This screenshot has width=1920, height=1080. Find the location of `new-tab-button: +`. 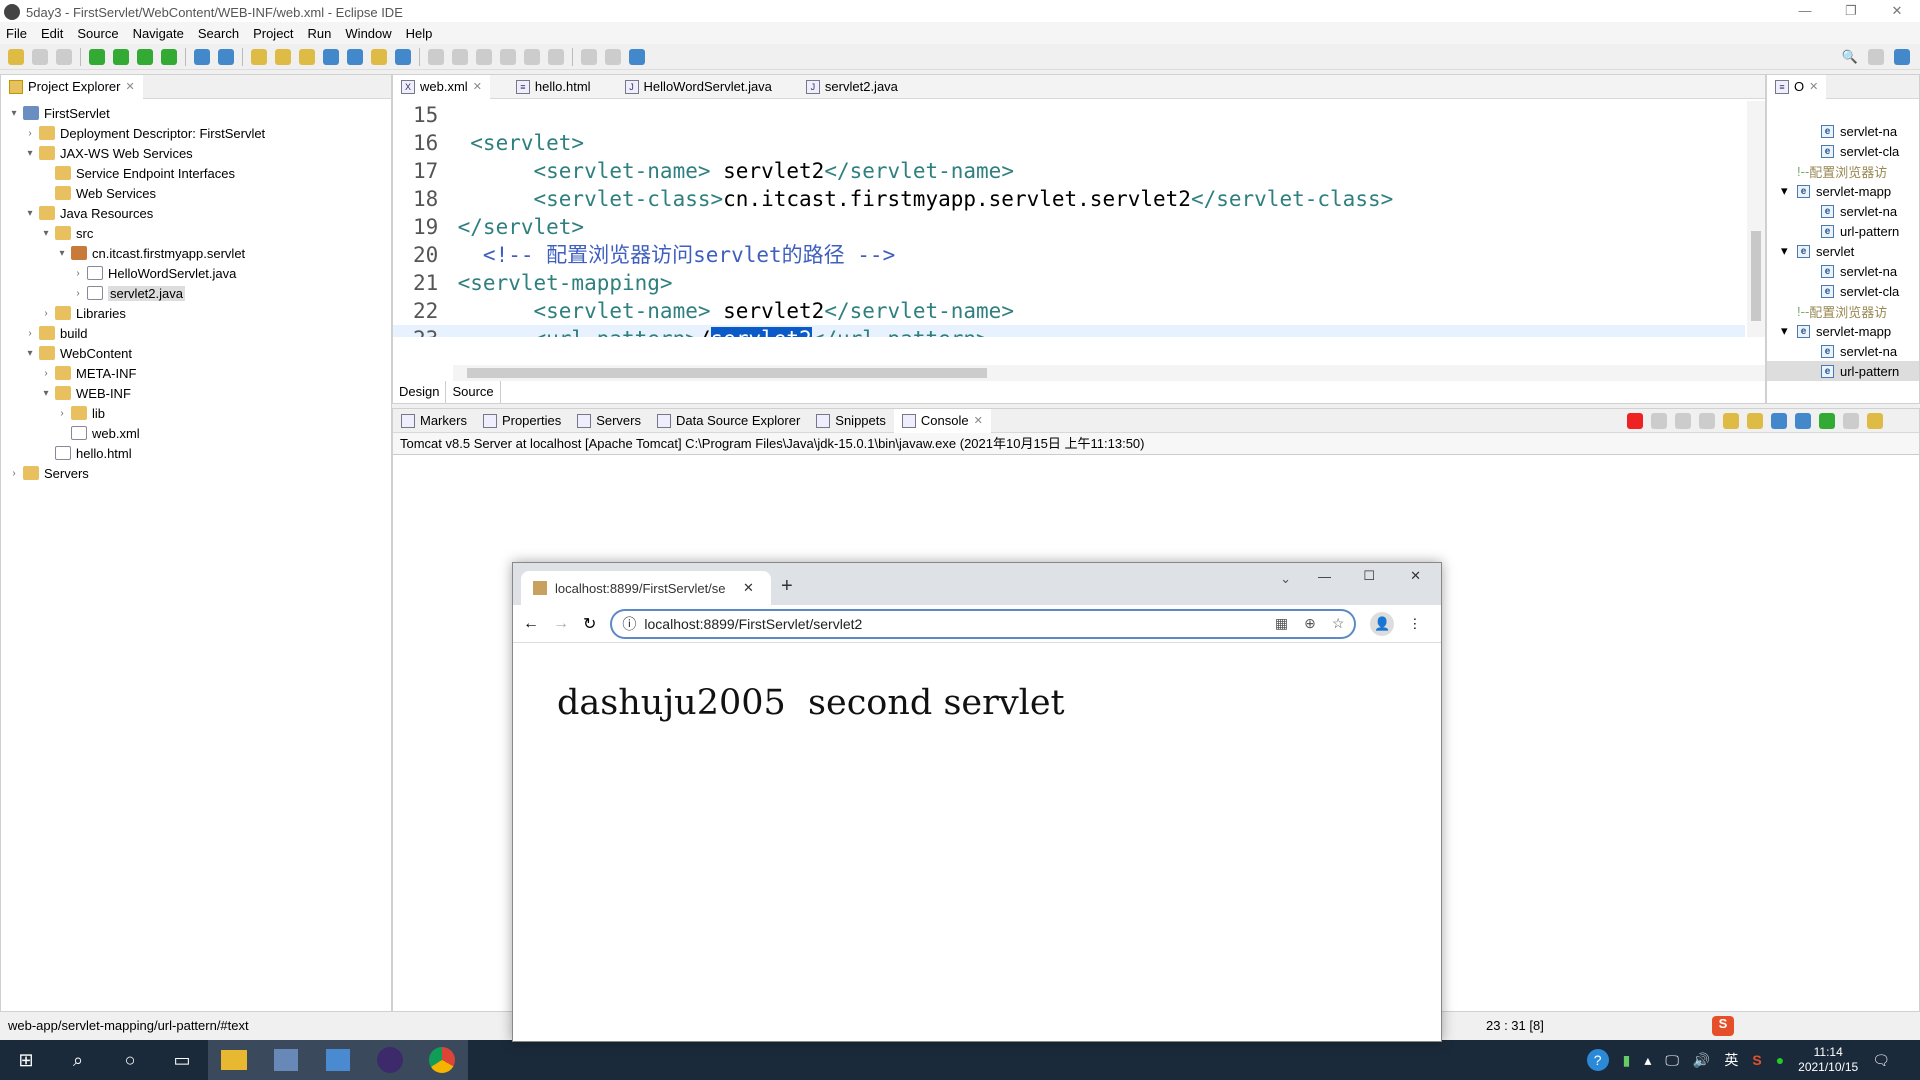

new-tab-button: + is located at coordinates (787, 586).